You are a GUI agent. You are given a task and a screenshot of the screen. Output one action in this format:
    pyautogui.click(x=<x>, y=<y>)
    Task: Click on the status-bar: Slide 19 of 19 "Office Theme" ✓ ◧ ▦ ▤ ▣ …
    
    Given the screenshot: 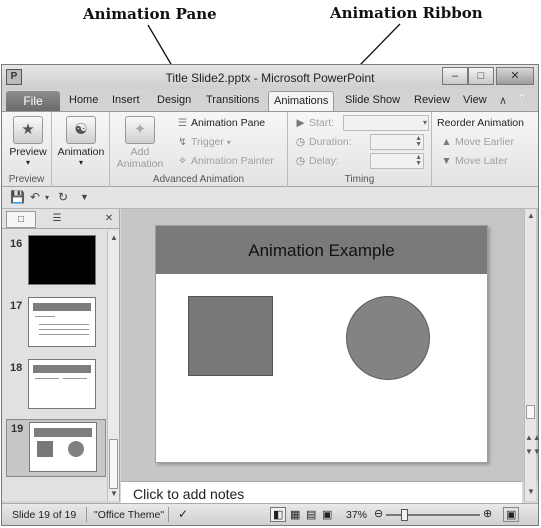 What is the action you would take?
    pyautogui.click(x=270, y=514)
    